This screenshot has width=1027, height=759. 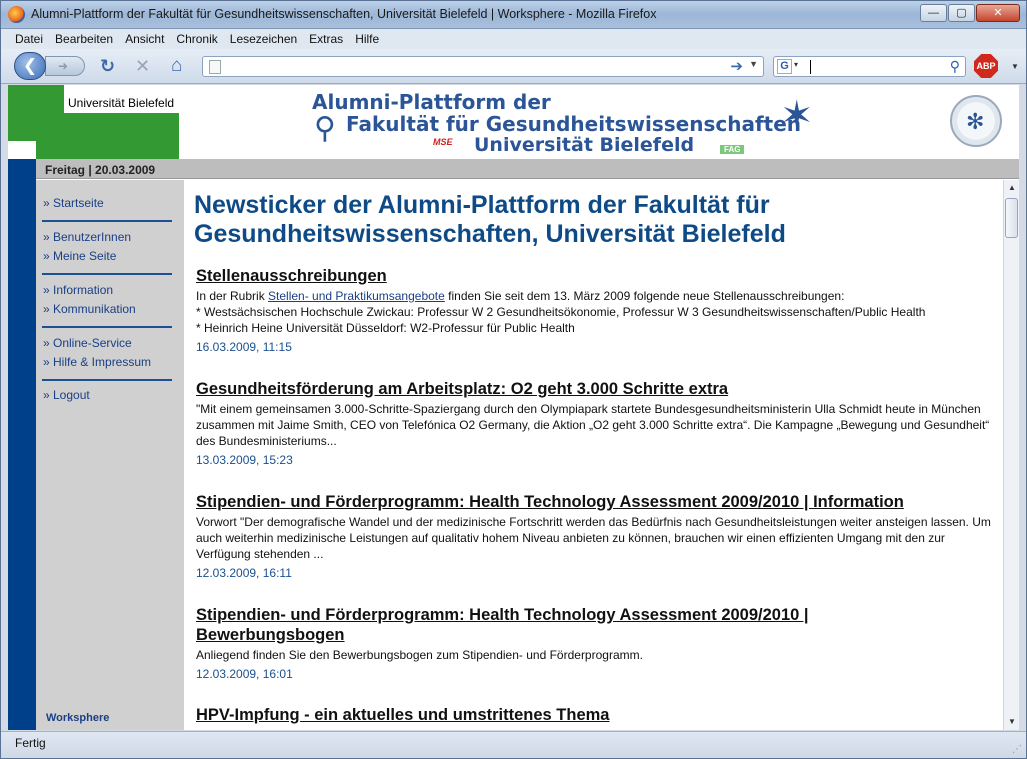 I want to click on sidebar-item-logout: » Logout, so click(x=107, y=395).